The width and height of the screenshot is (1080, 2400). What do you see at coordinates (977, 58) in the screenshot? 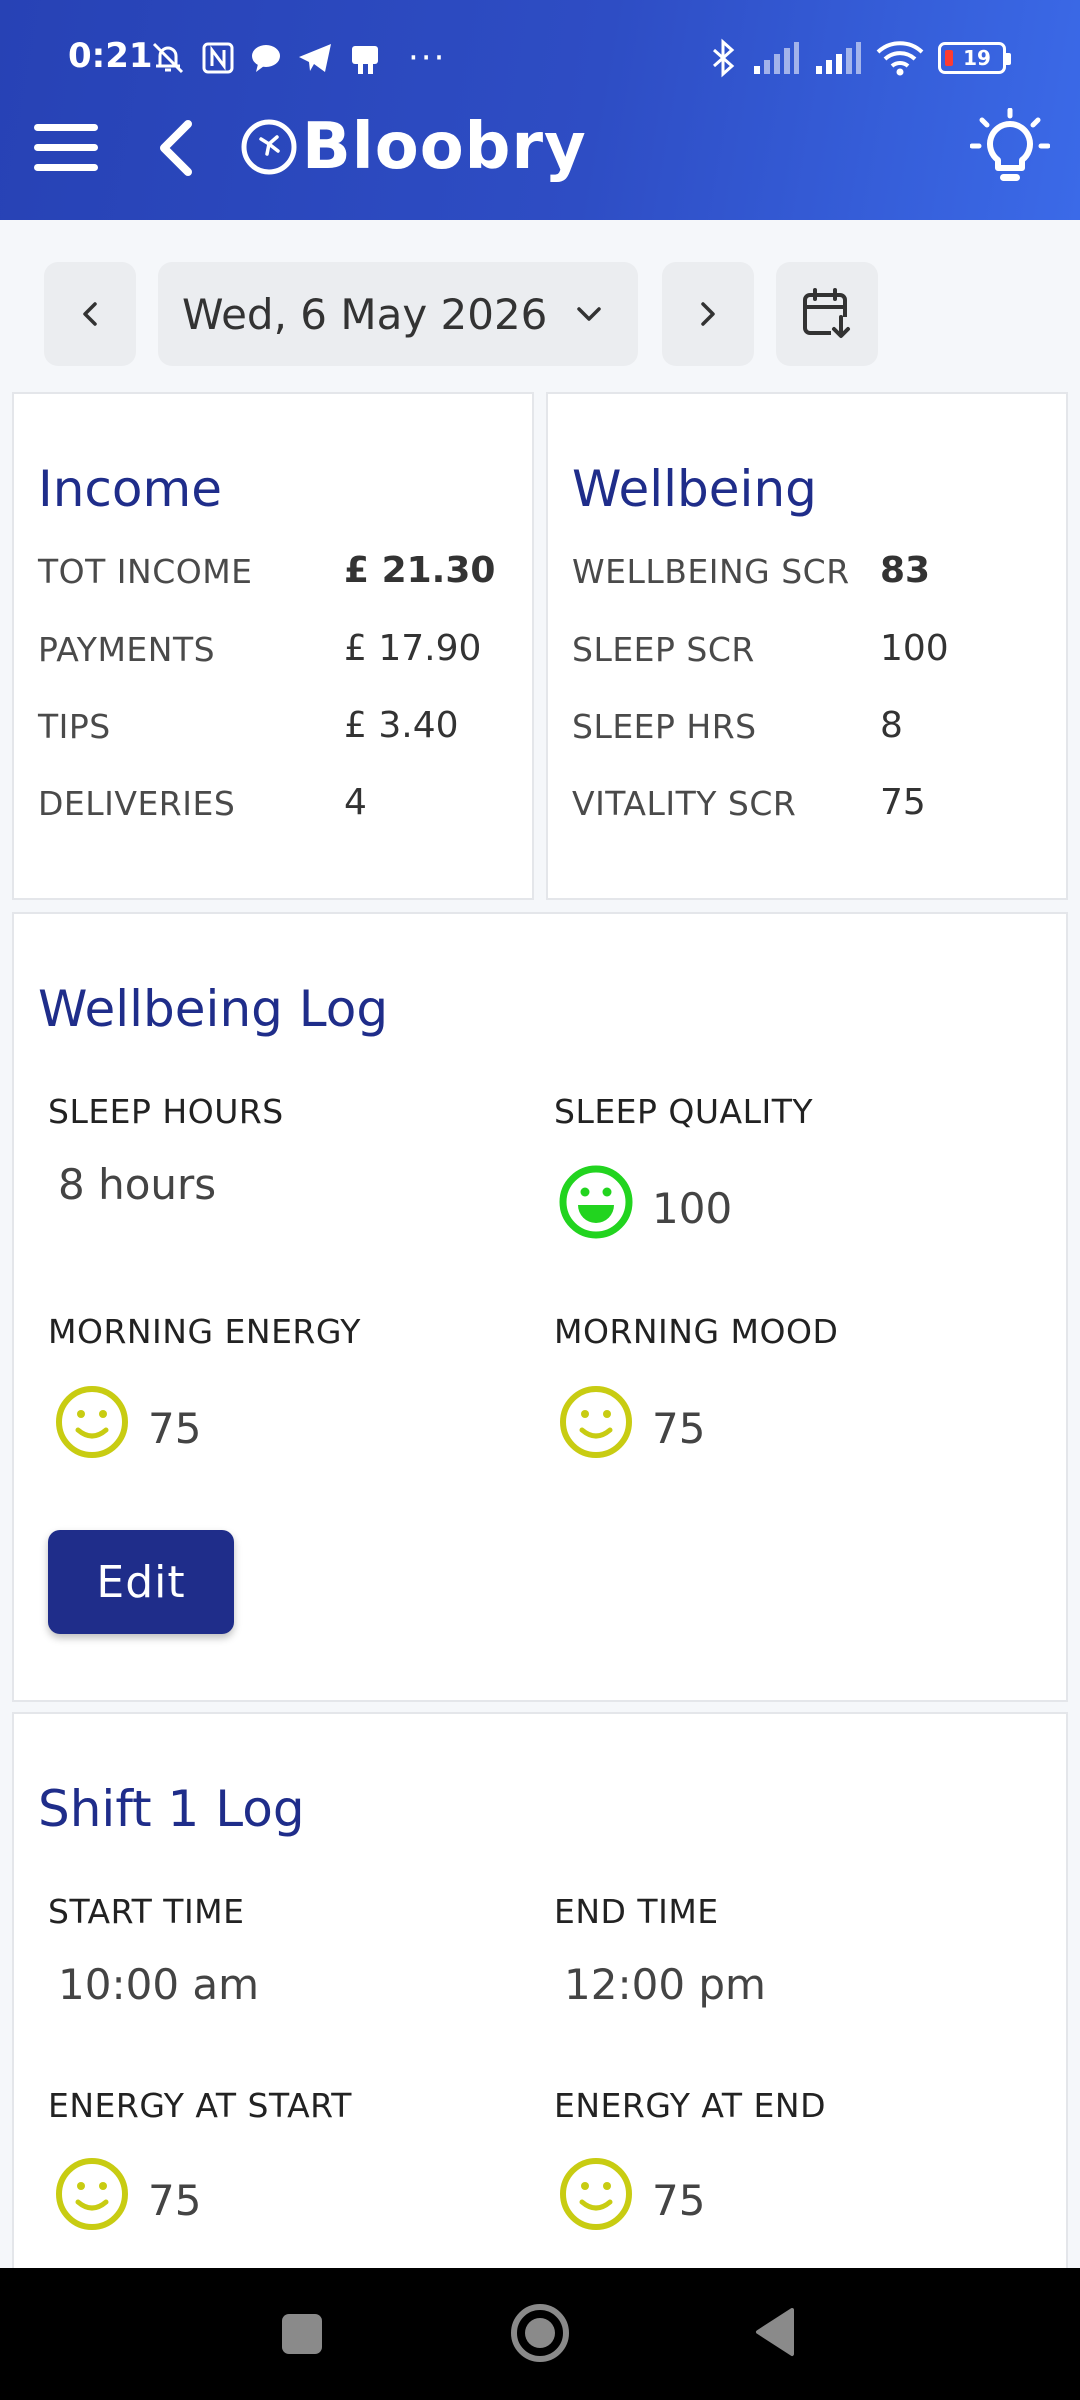
I see `battery-level: 19` at bounding box center [977, 58].